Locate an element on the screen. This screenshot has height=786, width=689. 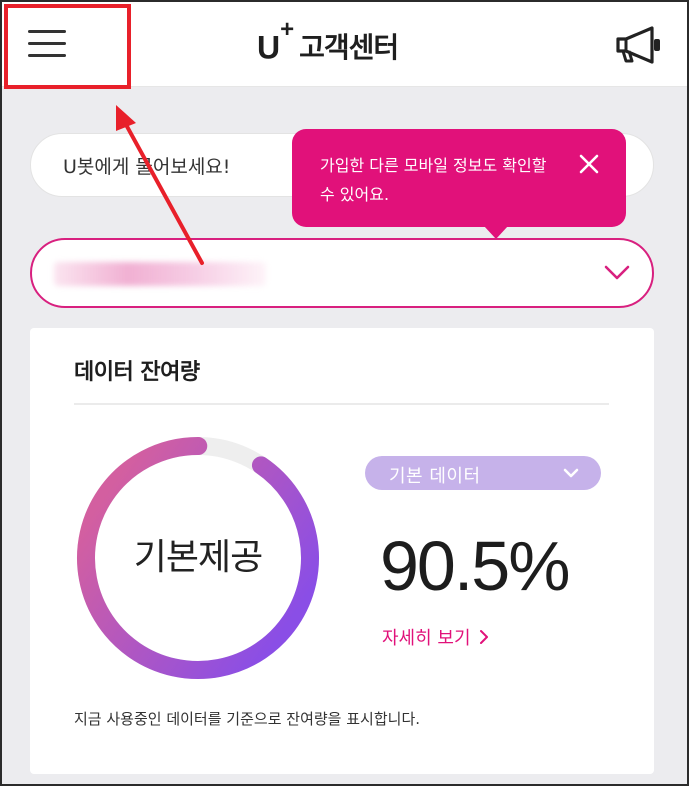
info-tooltip: 가입한 다른 모바일 정보도 확인할 수 있어요. is located at coordinates (459, 184).